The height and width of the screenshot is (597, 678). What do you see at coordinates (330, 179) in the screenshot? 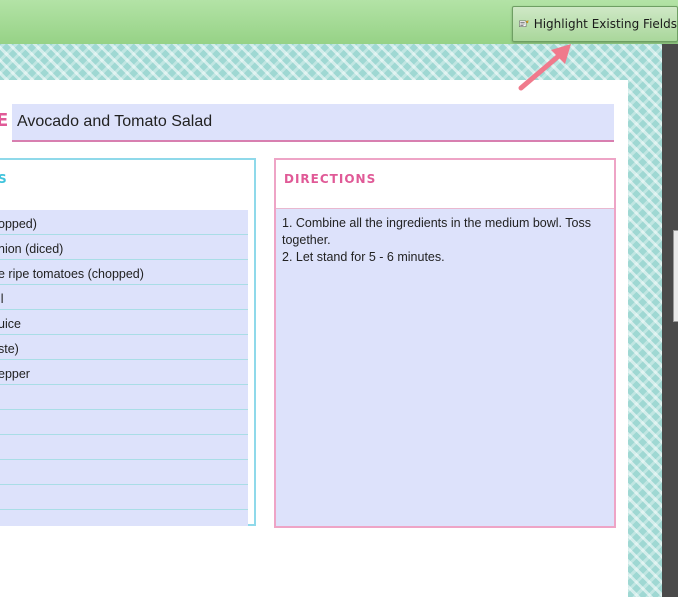
I see `directions-header: DIRECTIONS` at bounding box center [330, 179].